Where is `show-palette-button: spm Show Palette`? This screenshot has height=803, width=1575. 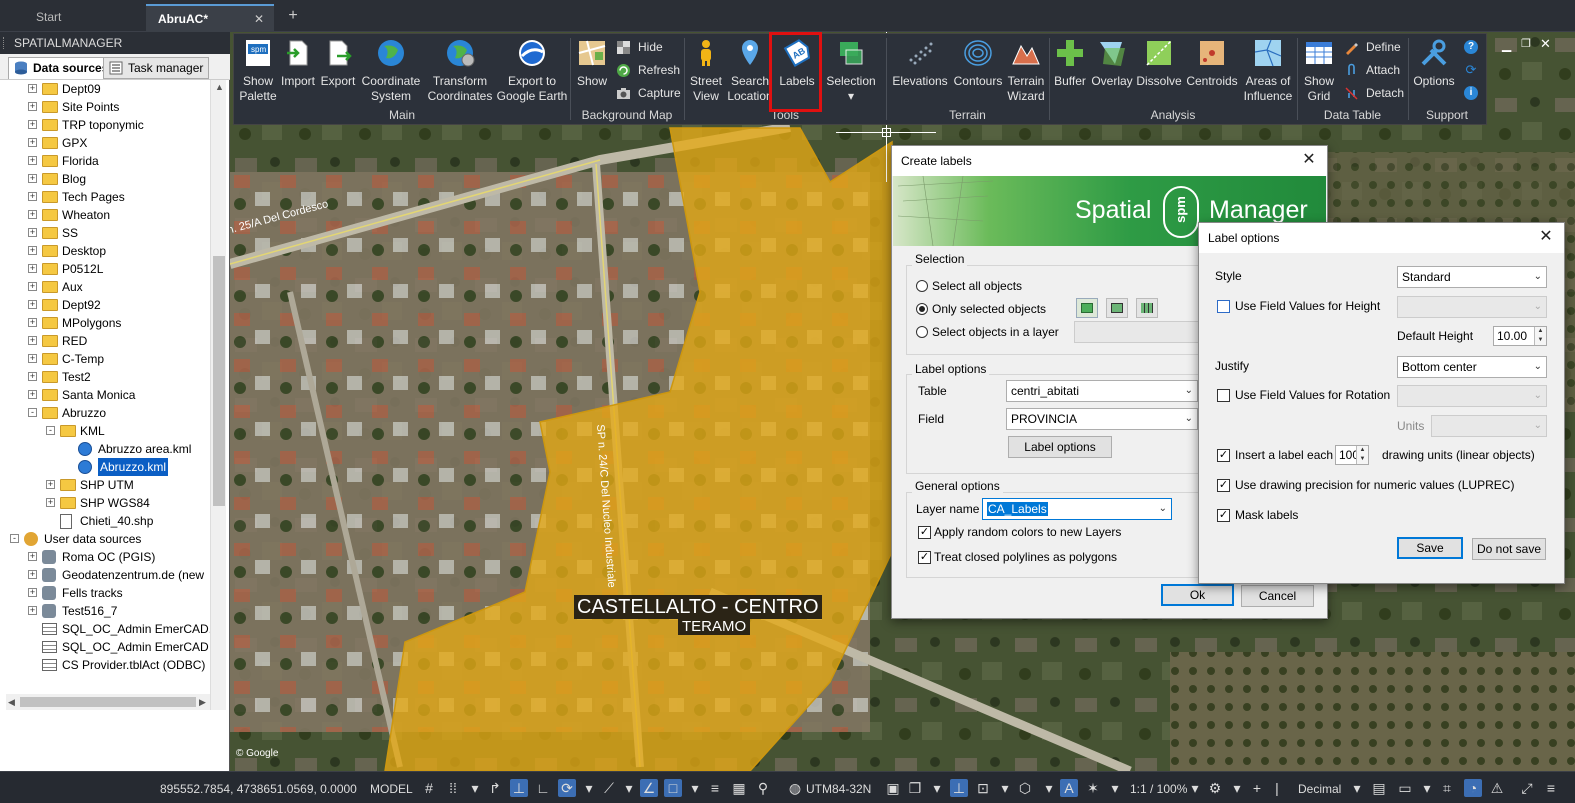
show-palette-button: spm Show Palette is located at coordinates (258, 71).